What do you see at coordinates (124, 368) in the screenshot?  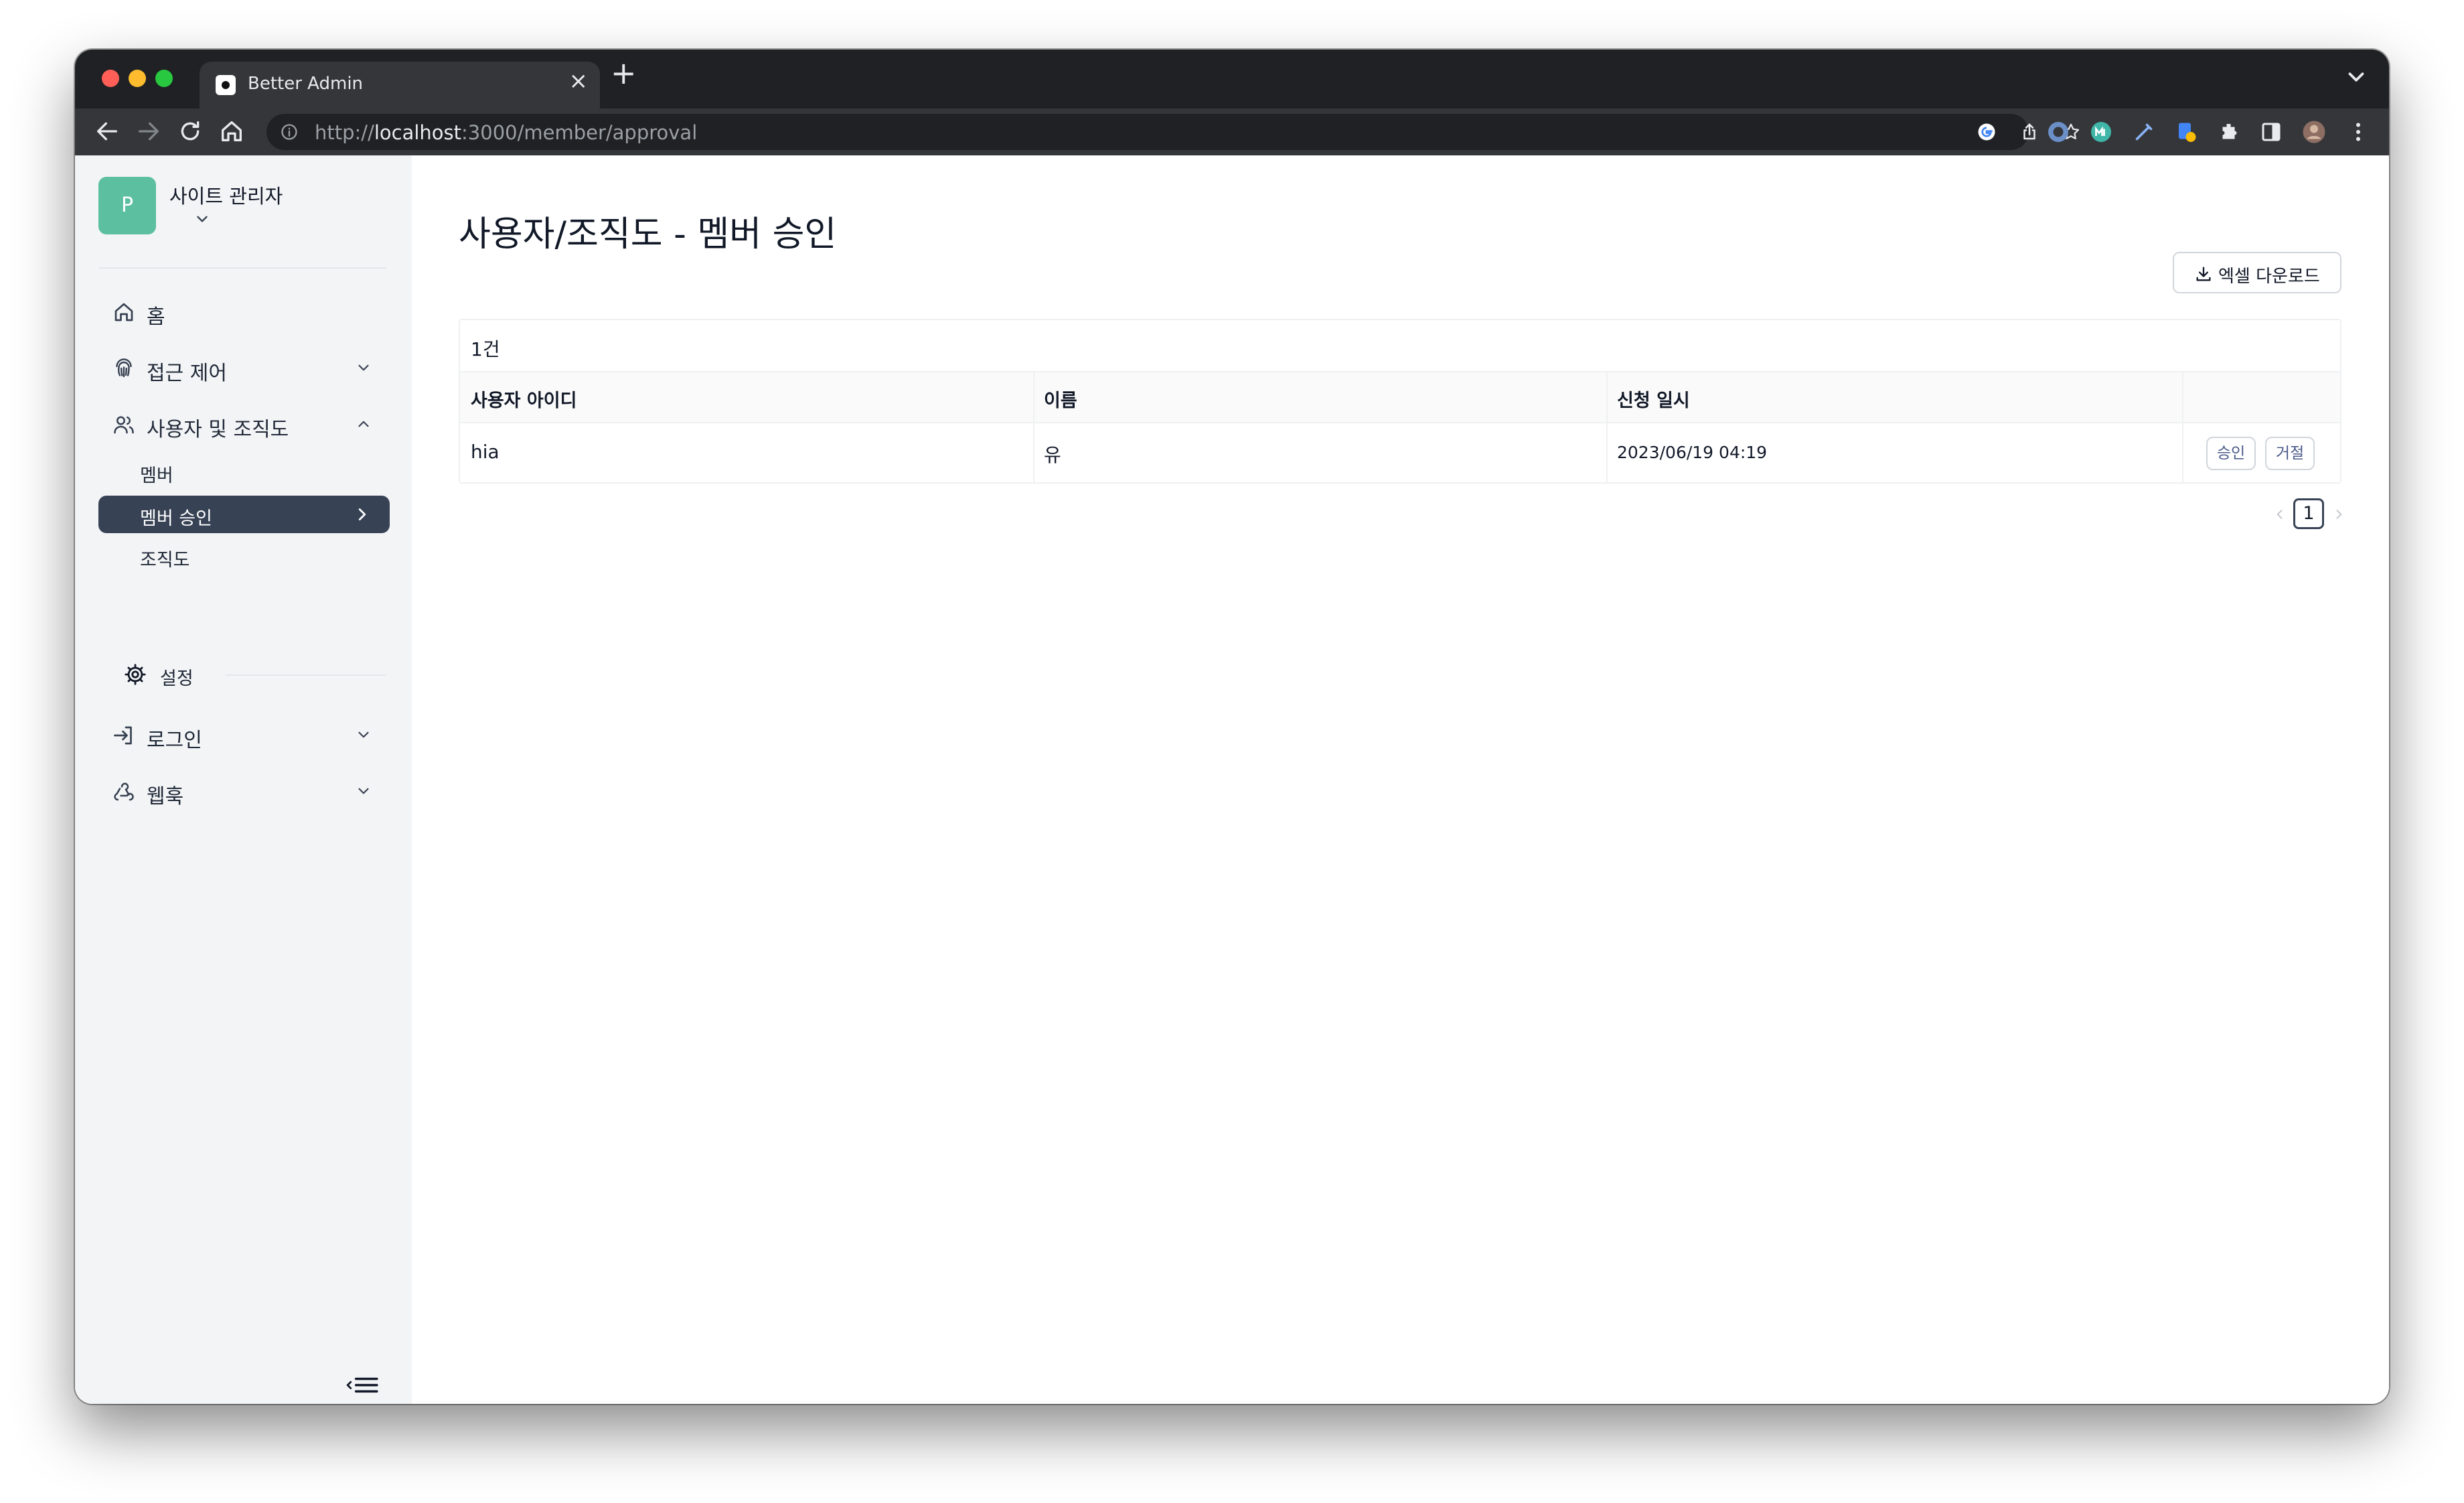 I see `fingerprint-icon` at bounding box center [124, 368].